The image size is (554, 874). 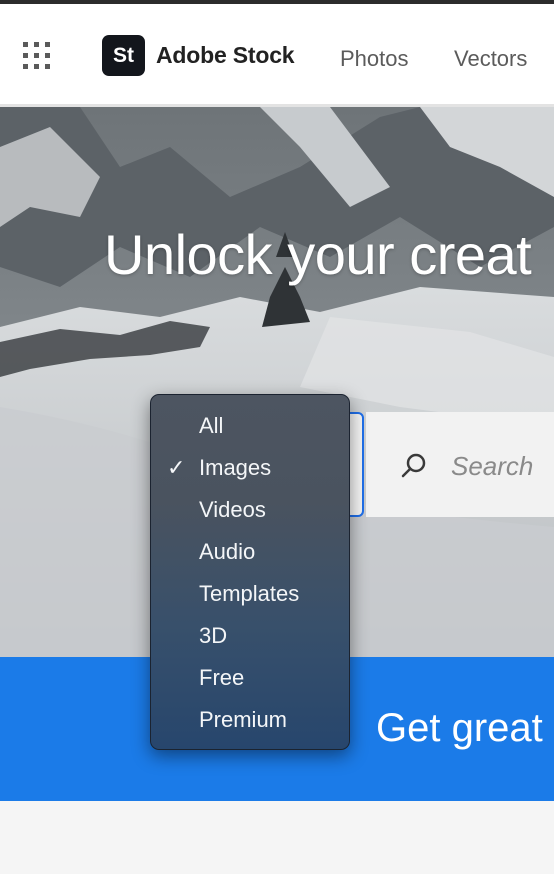 I want to click on dropdown-option-audio: Audio, so click(x=227, y=552).